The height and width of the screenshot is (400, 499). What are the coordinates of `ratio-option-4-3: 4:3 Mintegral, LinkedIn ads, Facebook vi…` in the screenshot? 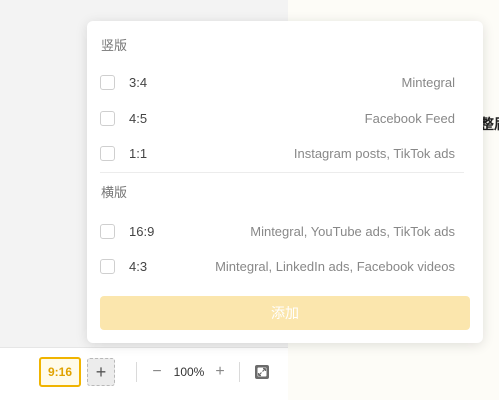 It's located at (285, 267).